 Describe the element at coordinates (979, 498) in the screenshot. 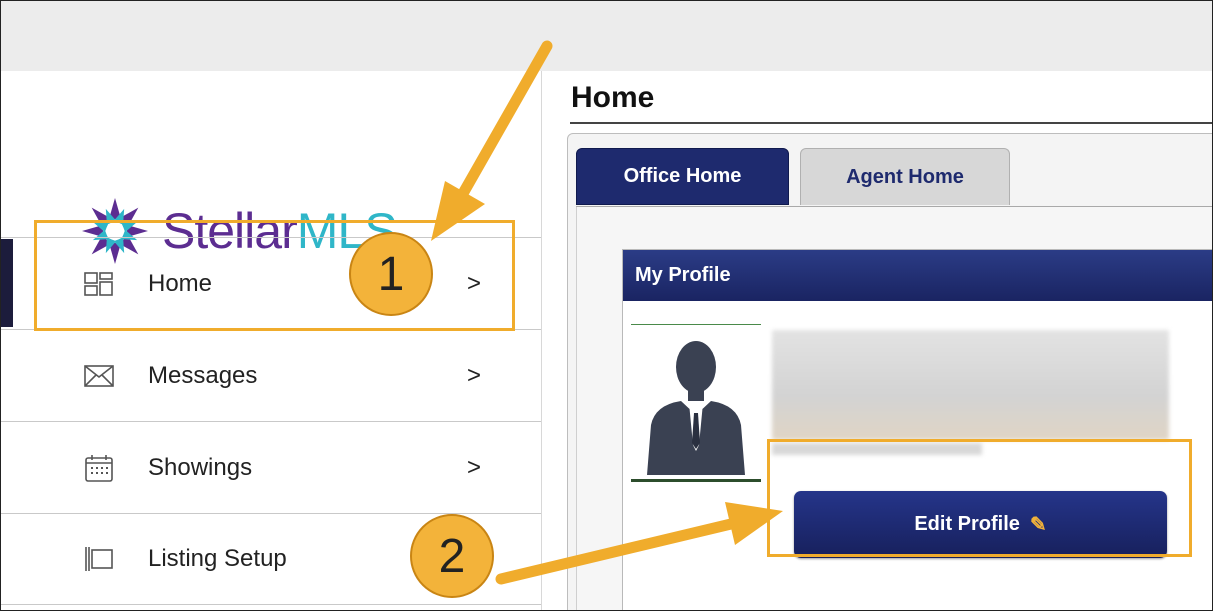

I see `highlight-box-edit-profile` at that location.